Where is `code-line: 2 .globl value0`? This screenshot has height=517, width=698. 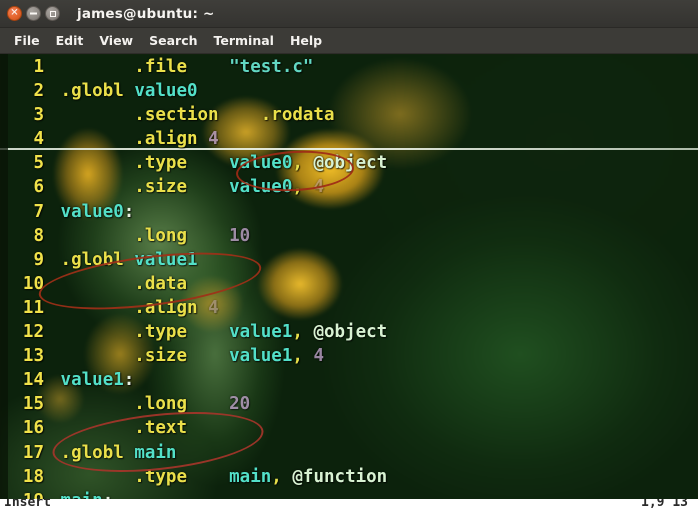 code-line: 2 .globl value0 is located at coordinates (349, 91).